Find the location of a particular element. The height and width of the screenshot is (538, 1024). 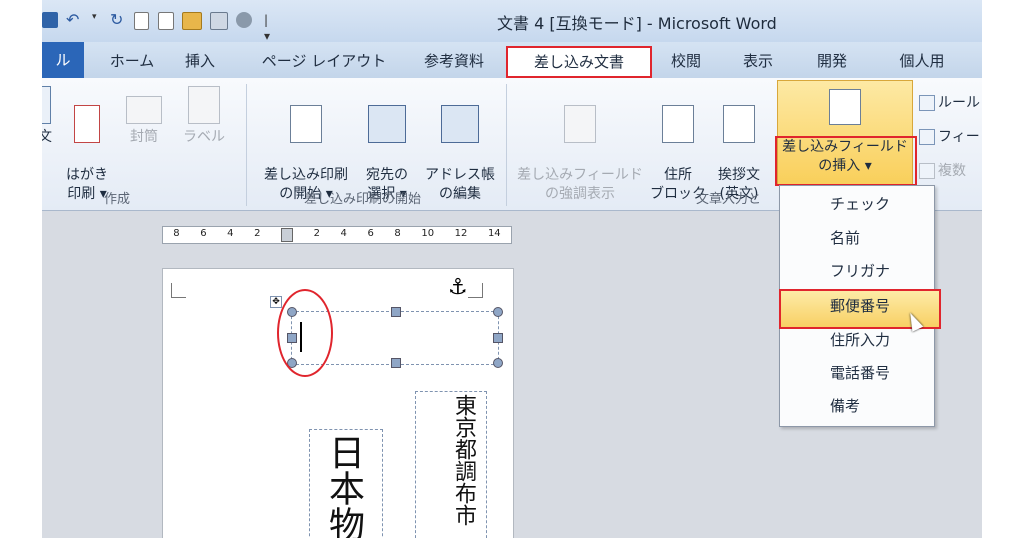

undo-dropdown-icon: ▾ is located at coordinates (95, 20).